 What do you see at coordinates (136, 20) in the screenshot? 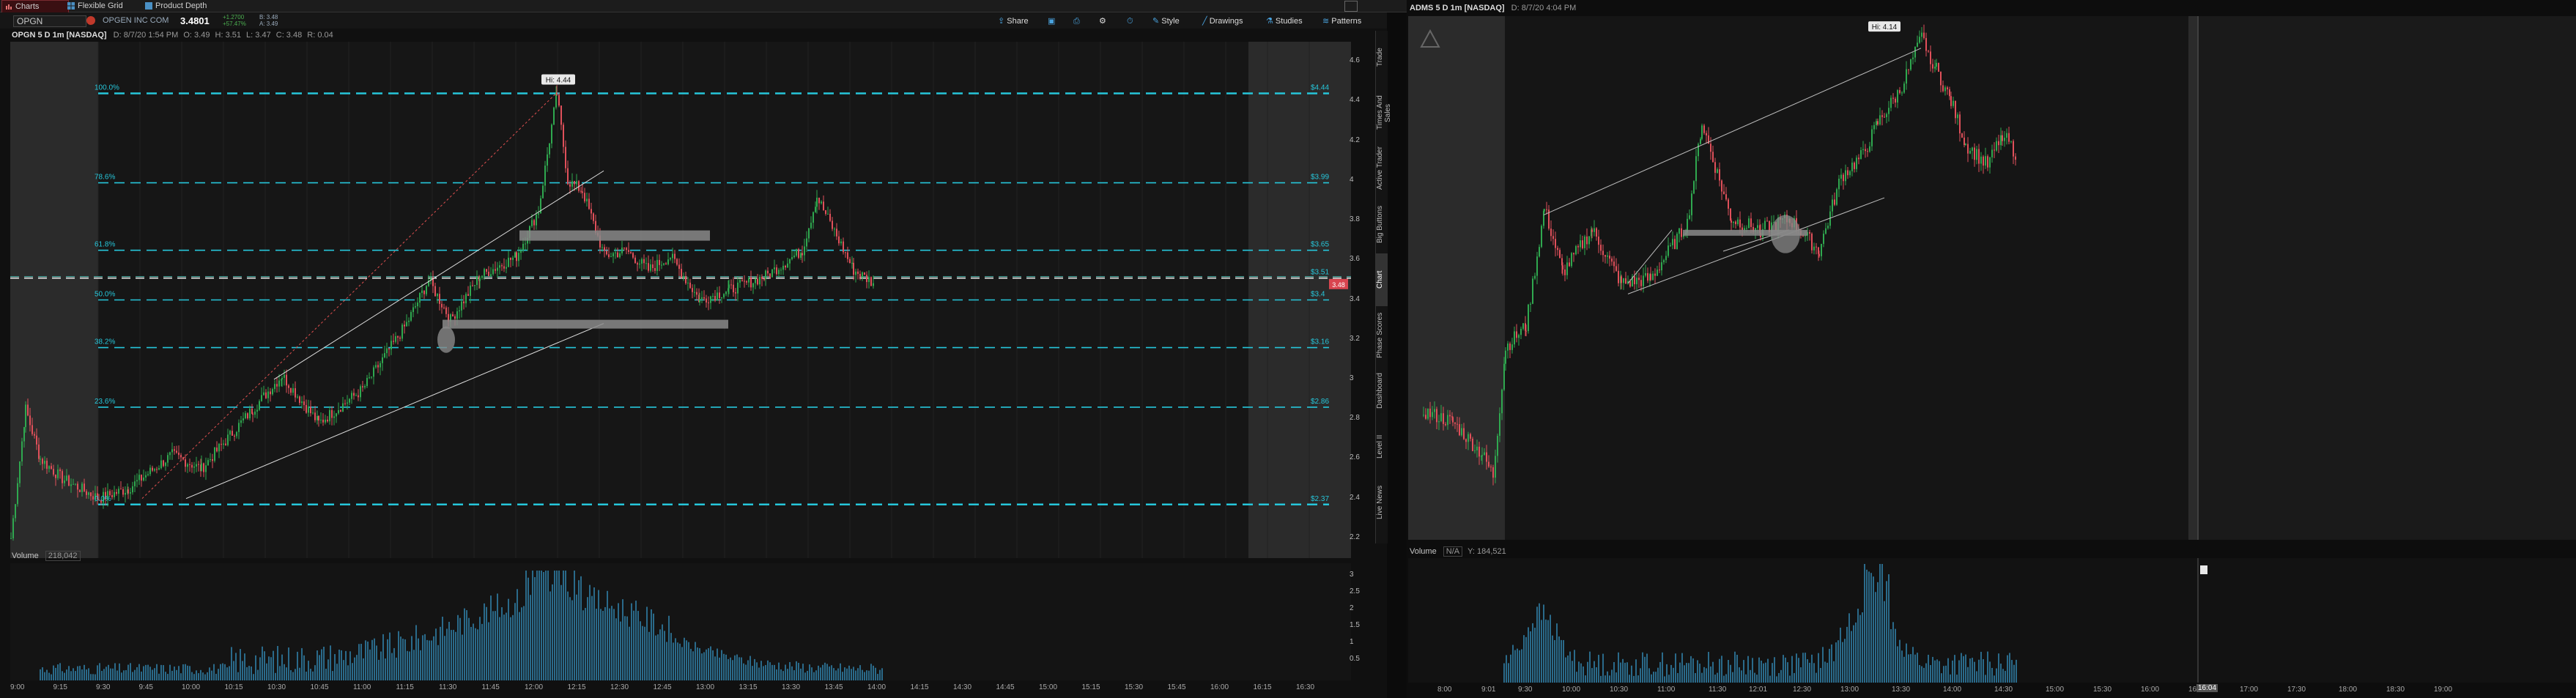
I see `company-name: OPGEN INC COM` at bounding box center [136, 20].